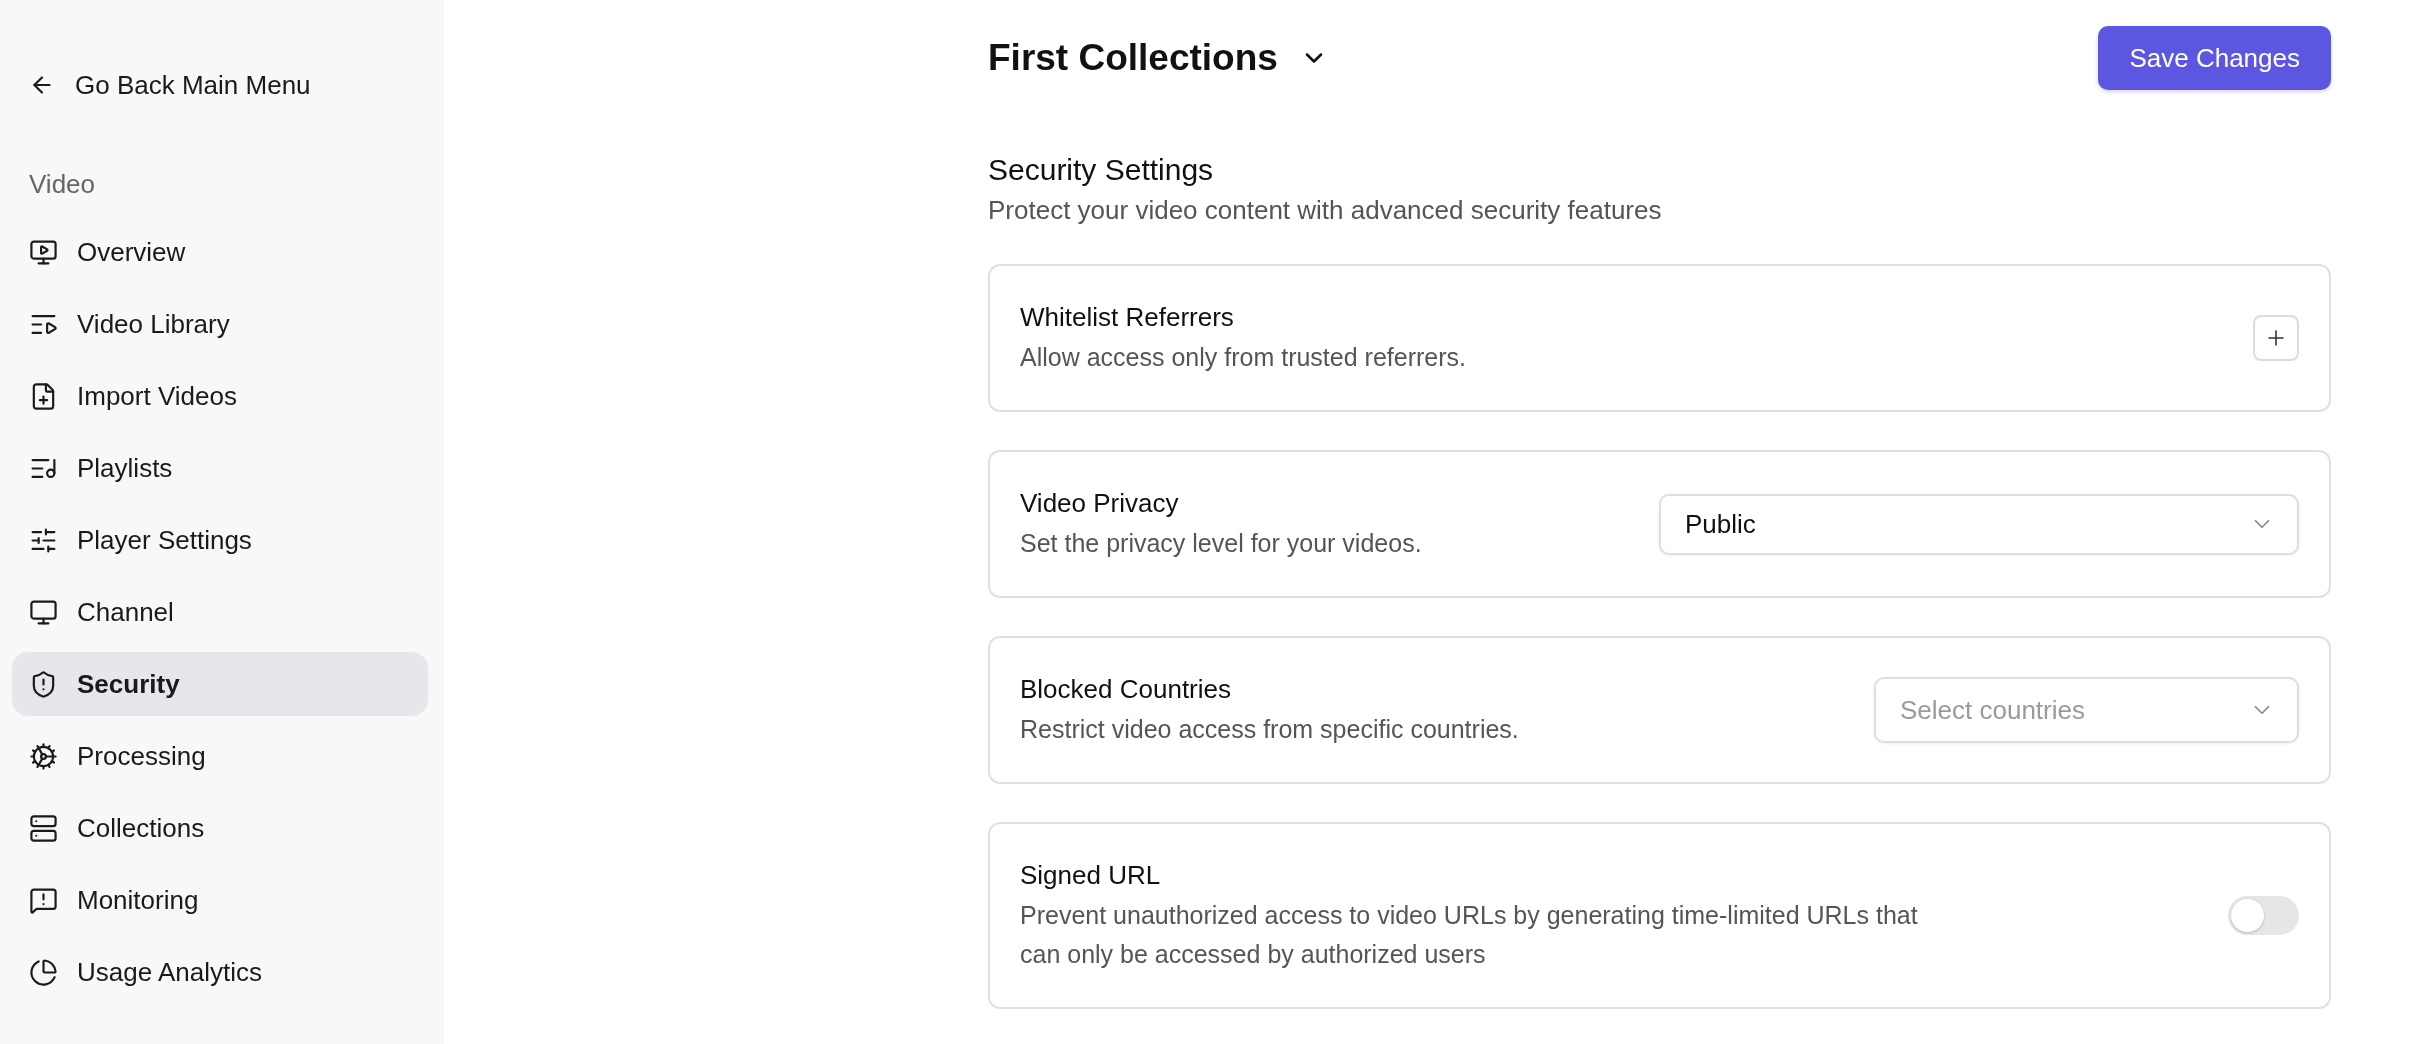 The height and width of the screenshot is (1044, 2426). What do you see at coordinates (1126, 689) in the screenshot?
I see `setting-title: Blocked Countries` at bounding box center [1126, 689].